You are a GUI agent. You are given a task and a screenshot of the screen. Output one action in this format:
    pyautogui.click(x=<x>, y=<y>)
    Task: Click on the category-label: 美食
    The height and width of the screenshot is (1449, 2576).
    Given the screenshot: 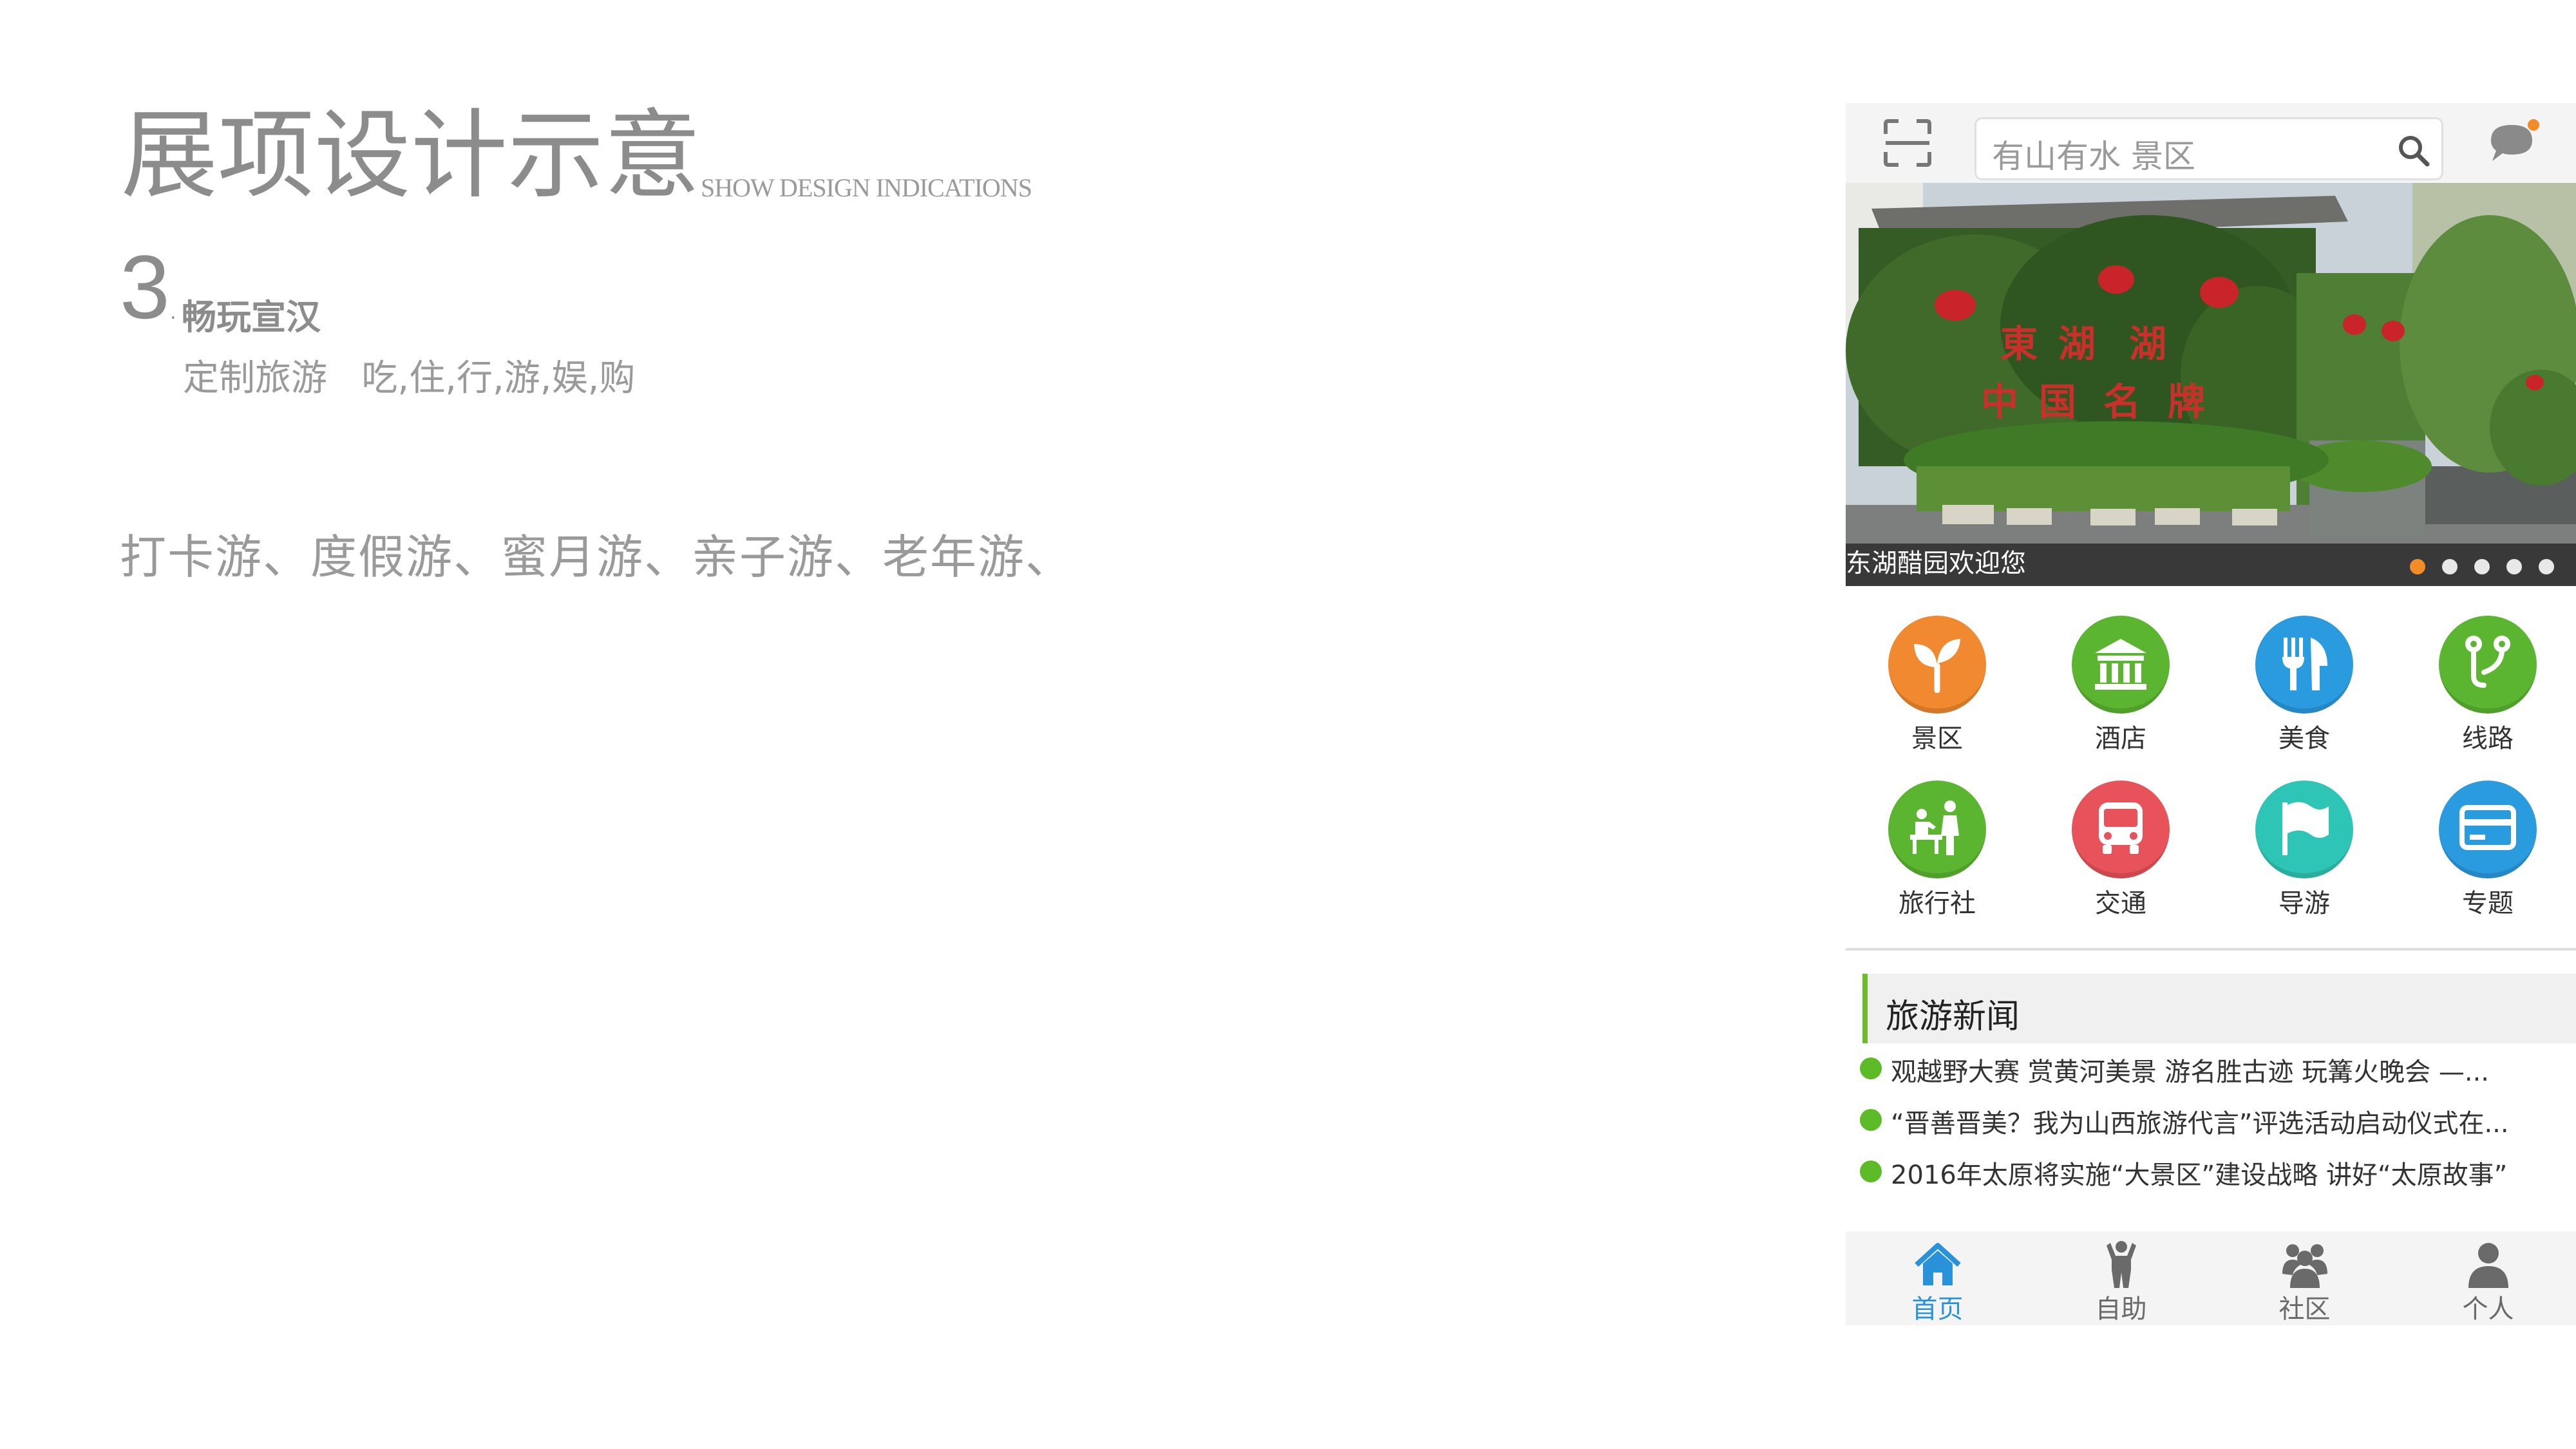 What is the action you would take?
    pyautogui.click(x=2304, y=739)
    